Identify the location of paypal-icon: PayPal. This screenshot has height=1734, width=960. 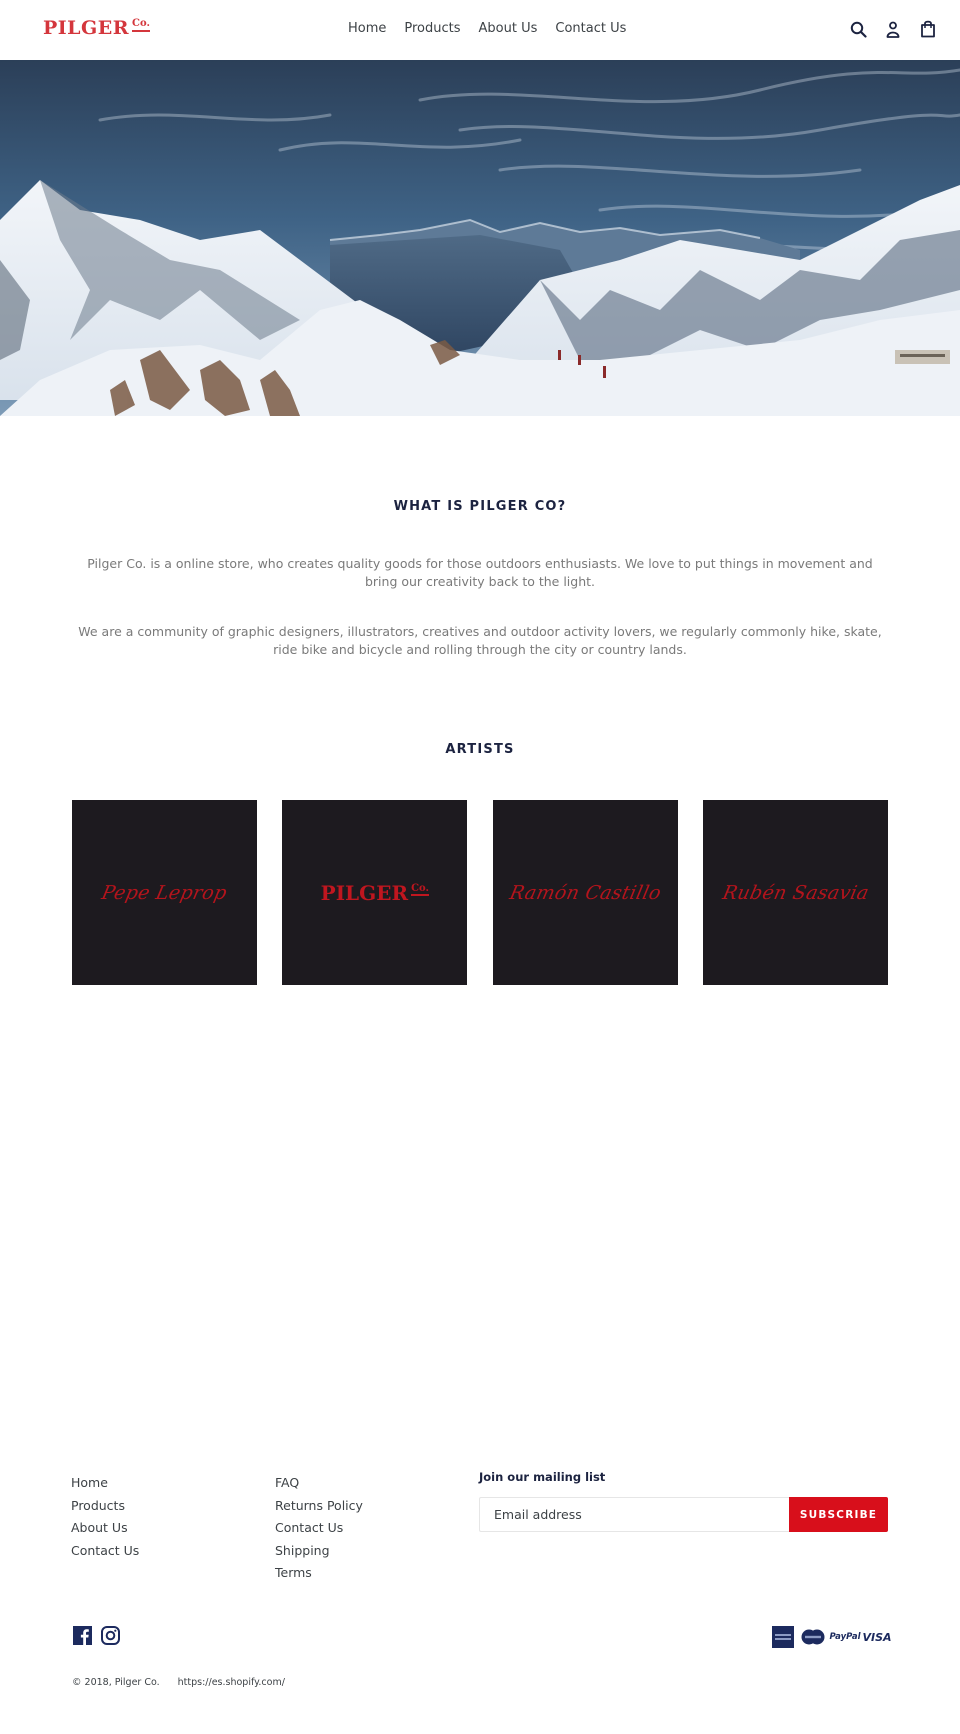
(845, 1637).